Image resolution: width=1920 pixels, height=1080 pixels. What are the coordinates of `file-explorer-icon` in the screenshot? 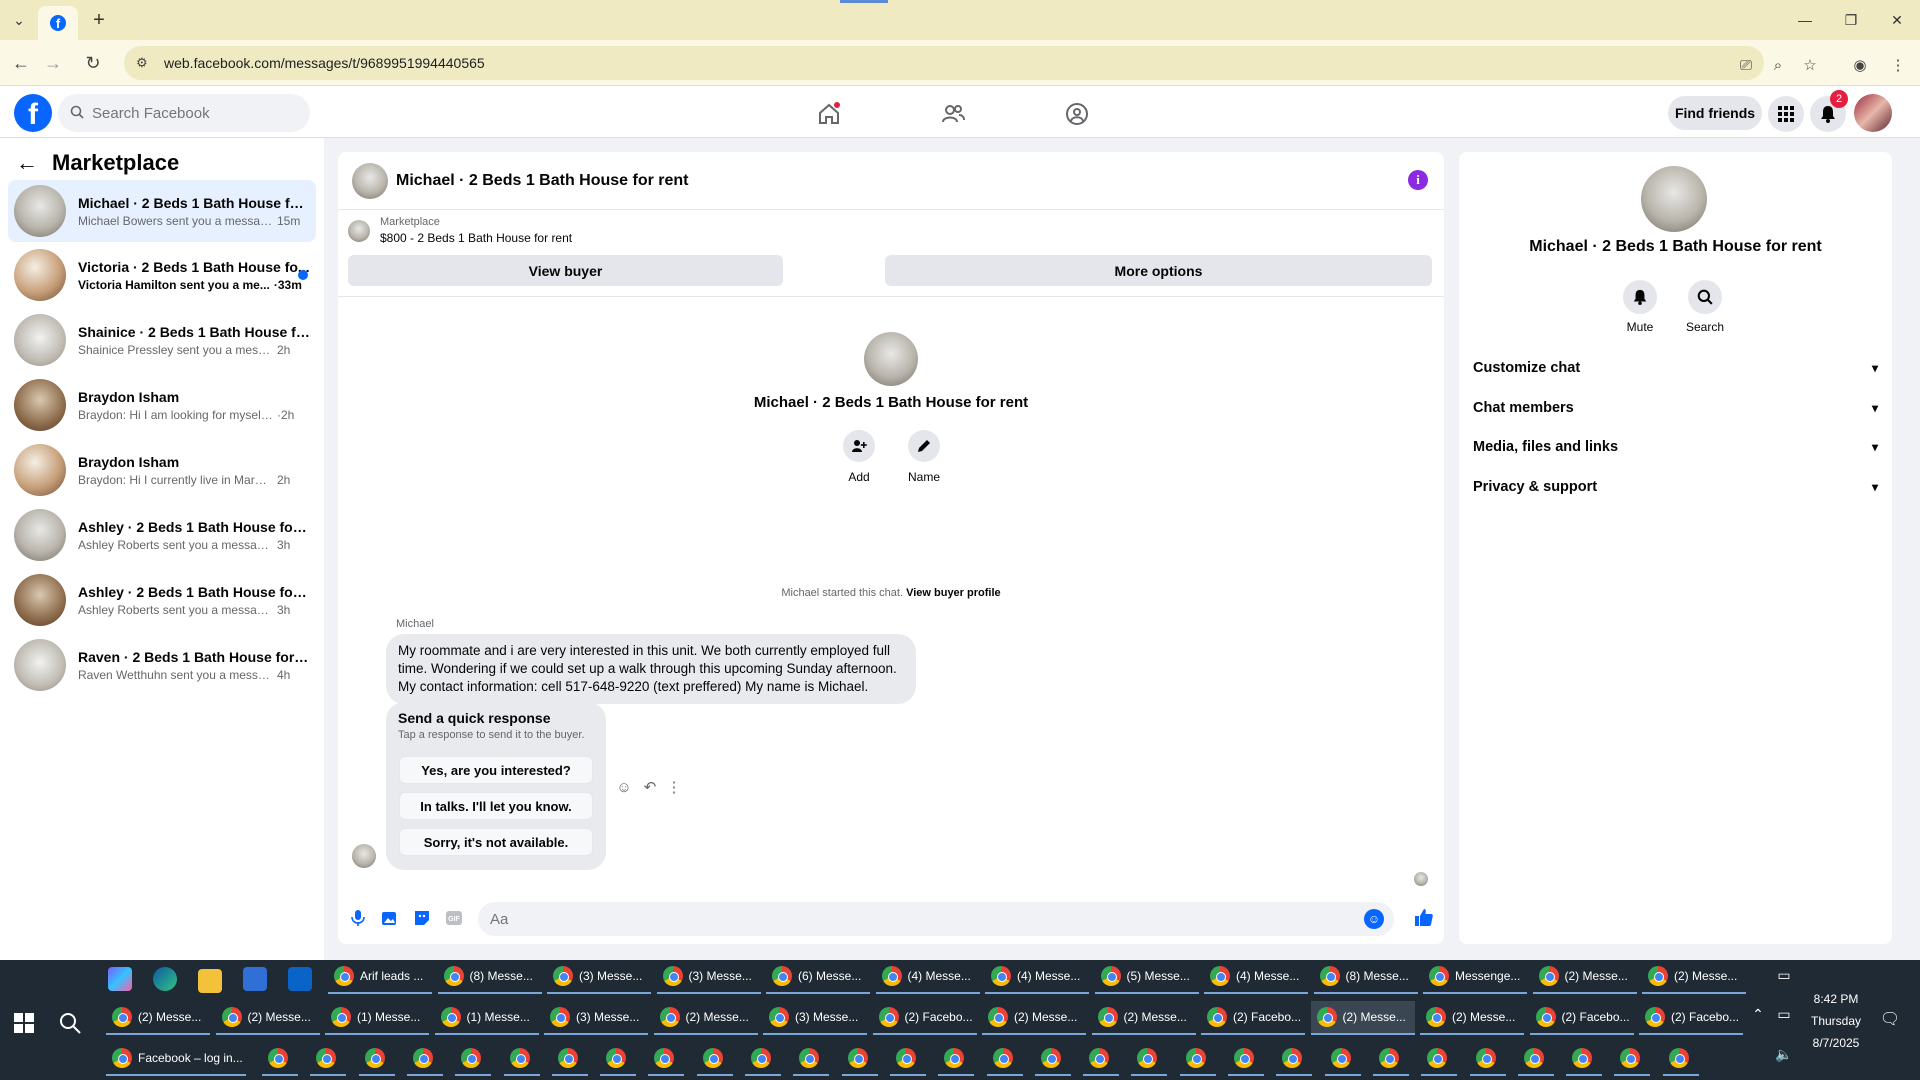 It's located at (210, 981).